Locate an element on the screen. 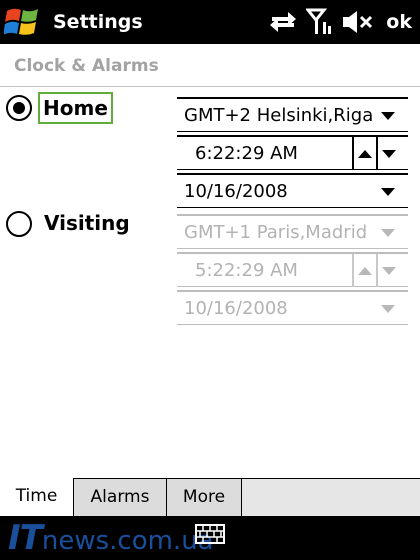 This screenshot has height=560, width=420. data-sync-icon is located at coordinates (283, 22).